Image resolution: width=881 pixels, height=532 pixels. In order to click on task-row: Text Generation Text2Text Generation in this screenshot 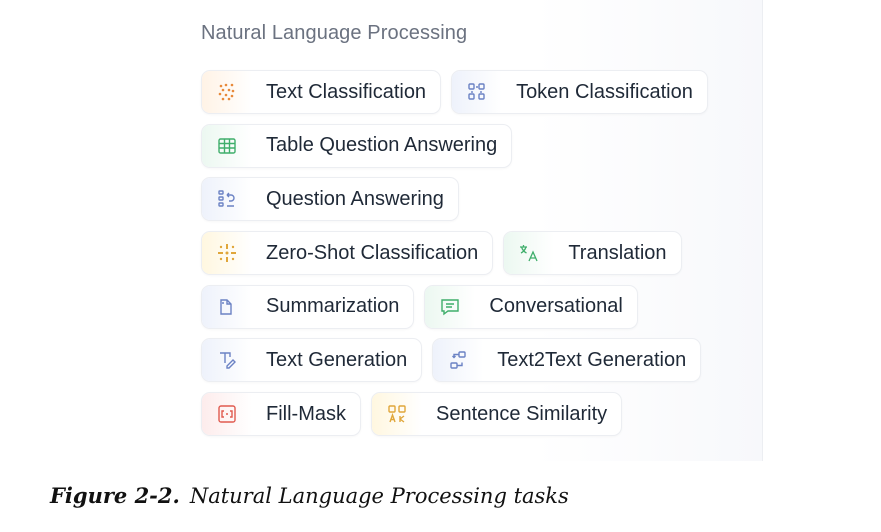, I will do `click(454, 360)`.